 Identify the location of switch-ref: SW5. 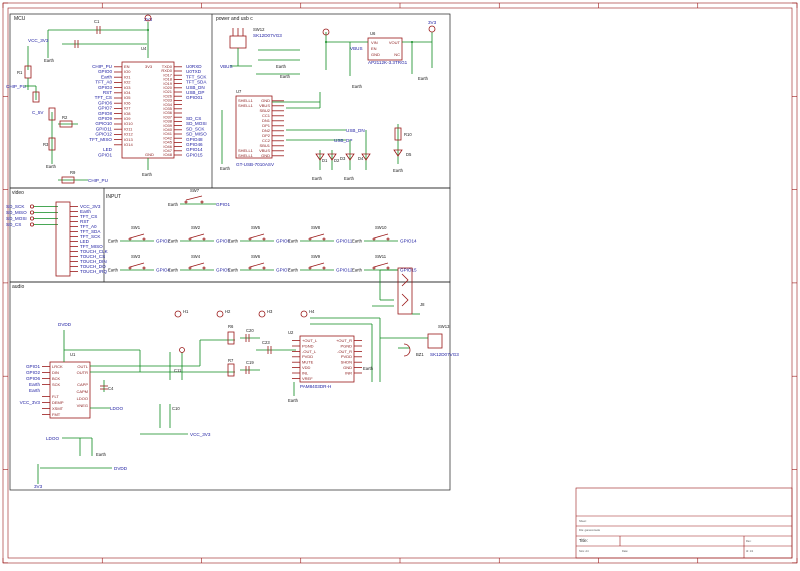
(256, 227).